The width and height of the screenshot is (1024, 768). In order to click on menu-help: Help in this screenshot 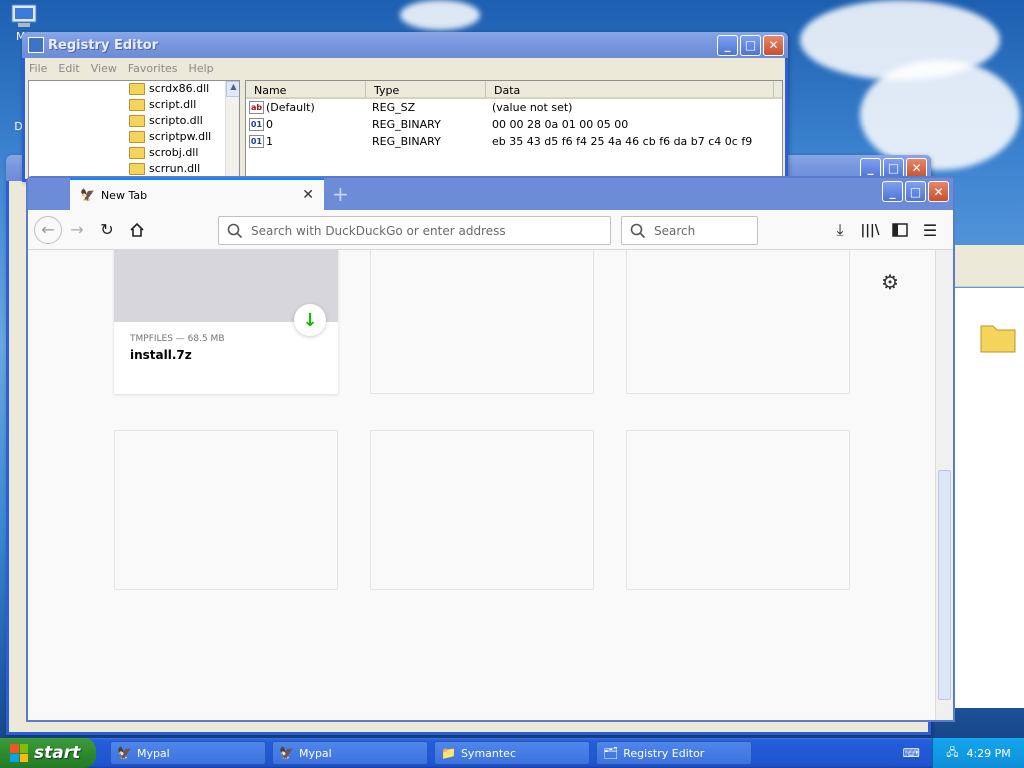, I will do `click(201, 68)`.